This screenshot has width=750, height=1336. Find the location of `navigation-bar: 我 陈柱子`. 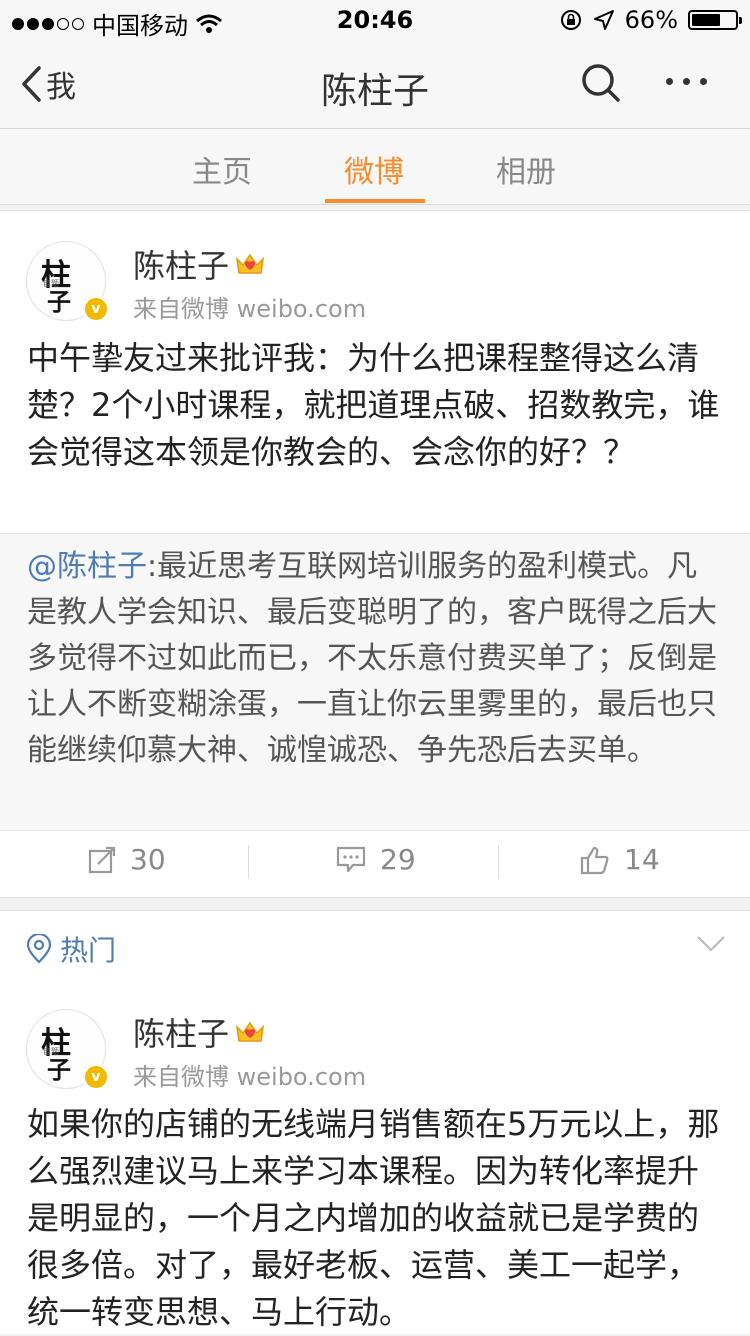

navigation-bar: 我 陈柱子 is located at coordinates (375, 84).